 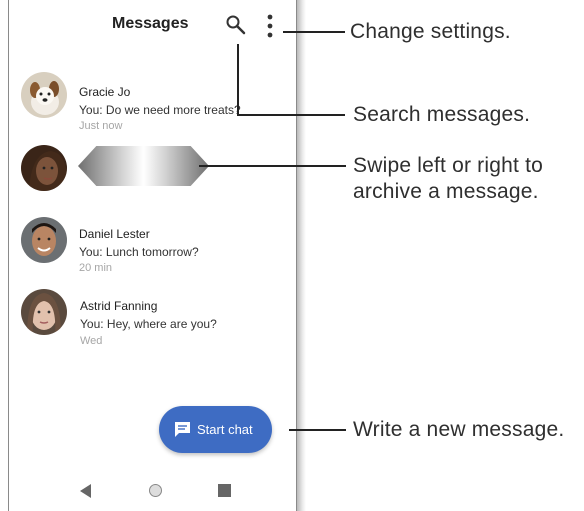 I want to click on dog-avatar, so click(x=44, y=95).